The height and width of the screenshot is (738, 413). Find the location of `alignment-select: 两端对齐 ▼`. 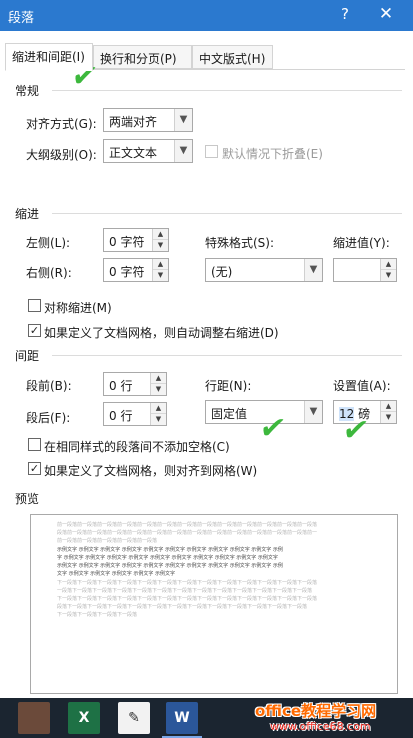

alignment-select: 两端对齐 ▼ is located at coordinates (148, 120).